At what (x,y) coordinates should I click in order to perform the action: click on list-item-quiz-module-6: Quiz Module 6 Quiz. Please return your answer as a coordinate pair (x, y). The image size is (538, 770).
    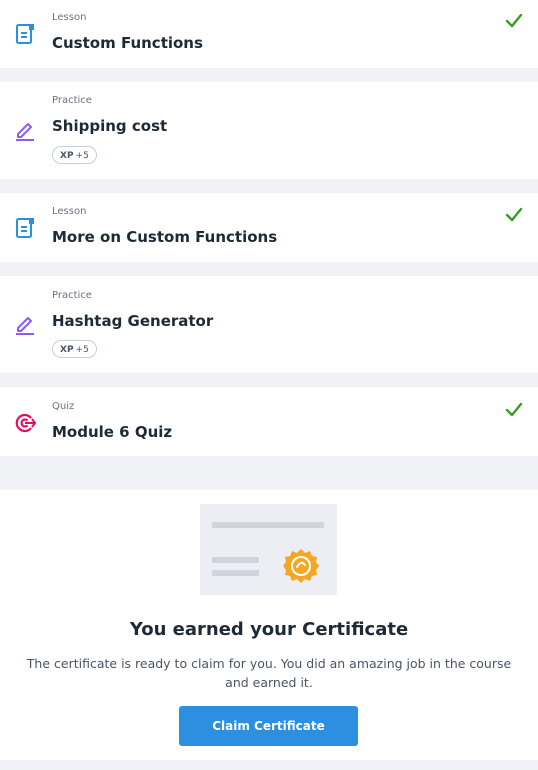
    Looking at the image, I should click on (269, 421).